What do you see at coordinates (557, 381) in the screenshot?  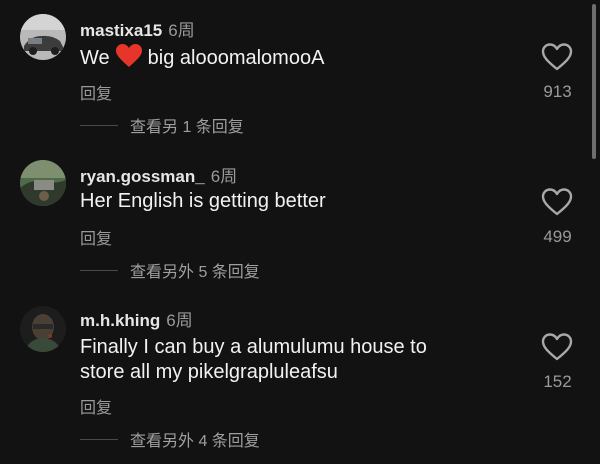 I see `like-count: 152` at bounding box center [557, 381].